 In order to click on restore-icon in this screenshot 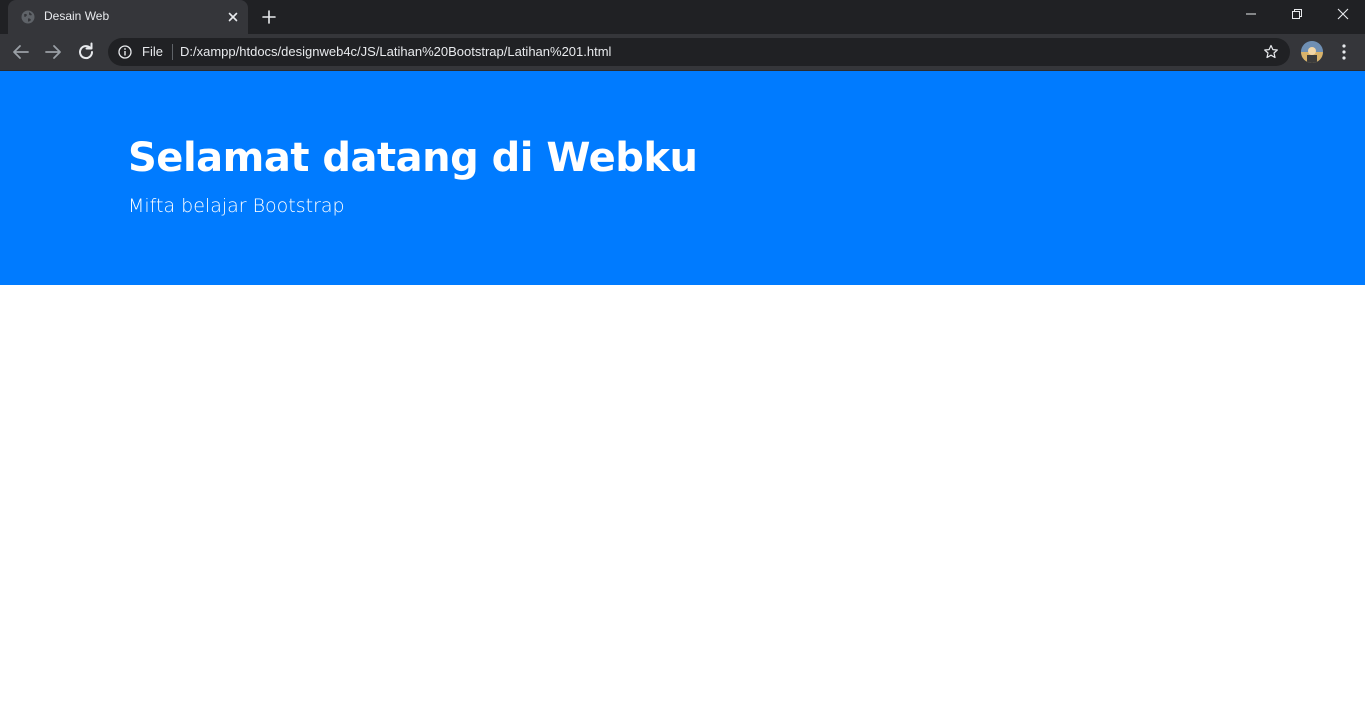, I will do `click(1297, 14)`.